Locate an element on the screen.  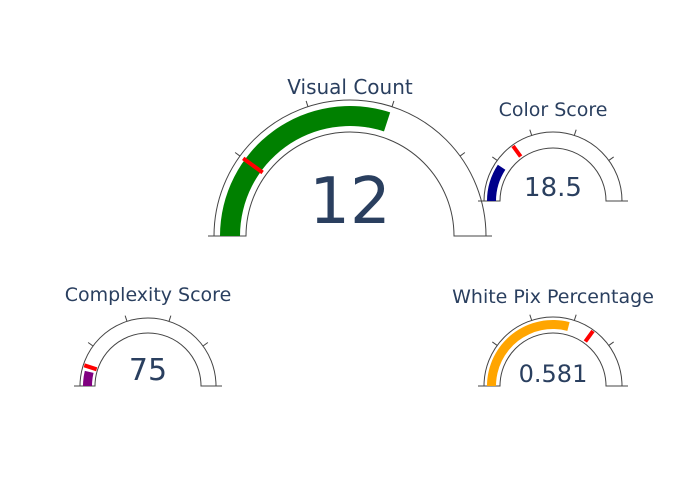
gauge-color-score: Color Score 18.5 is located at coordinates (553, 151).